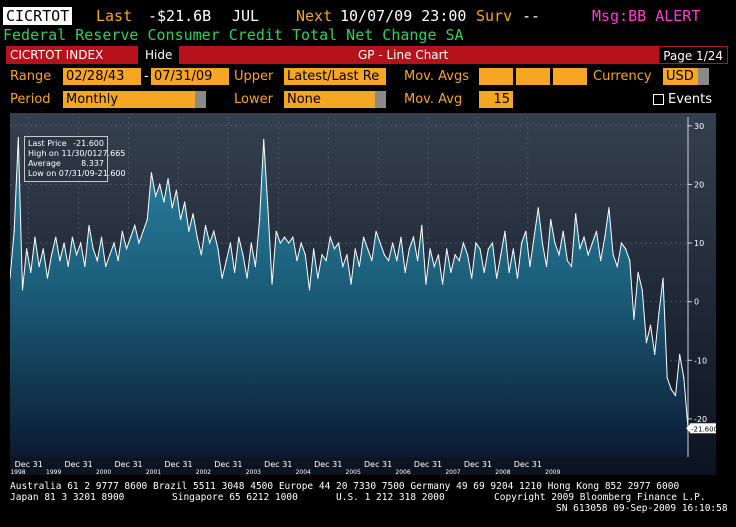 This screenshot has width=736, height=527. What do you see at coordinates (380, 99) in the screenshot?
I see `lower-dropdown-icon` at bounding box center [380, 99].